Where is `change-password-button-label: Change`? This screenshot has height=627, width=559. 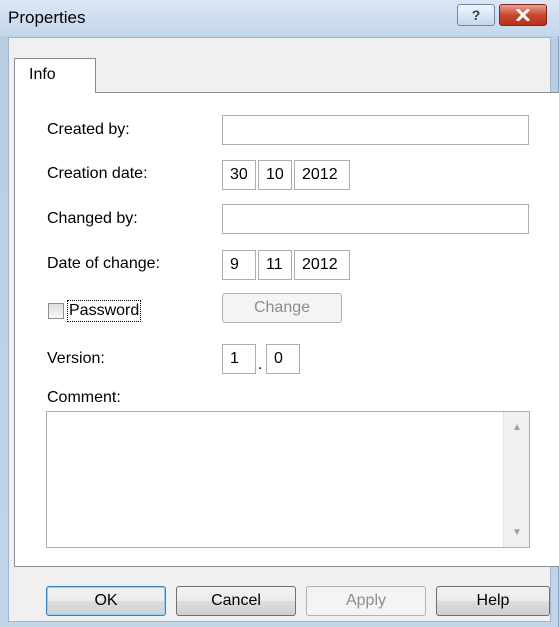 change-password-button-label: Change is located at coordinates (282, 307).